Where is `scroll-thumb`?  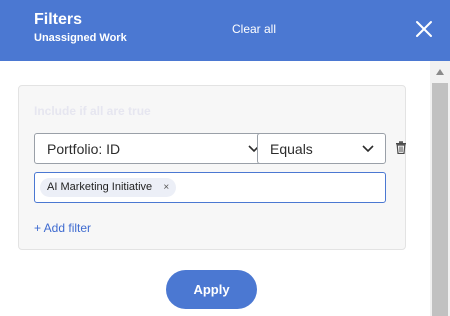 scroll-thumb is located at coordinates (440, 199).